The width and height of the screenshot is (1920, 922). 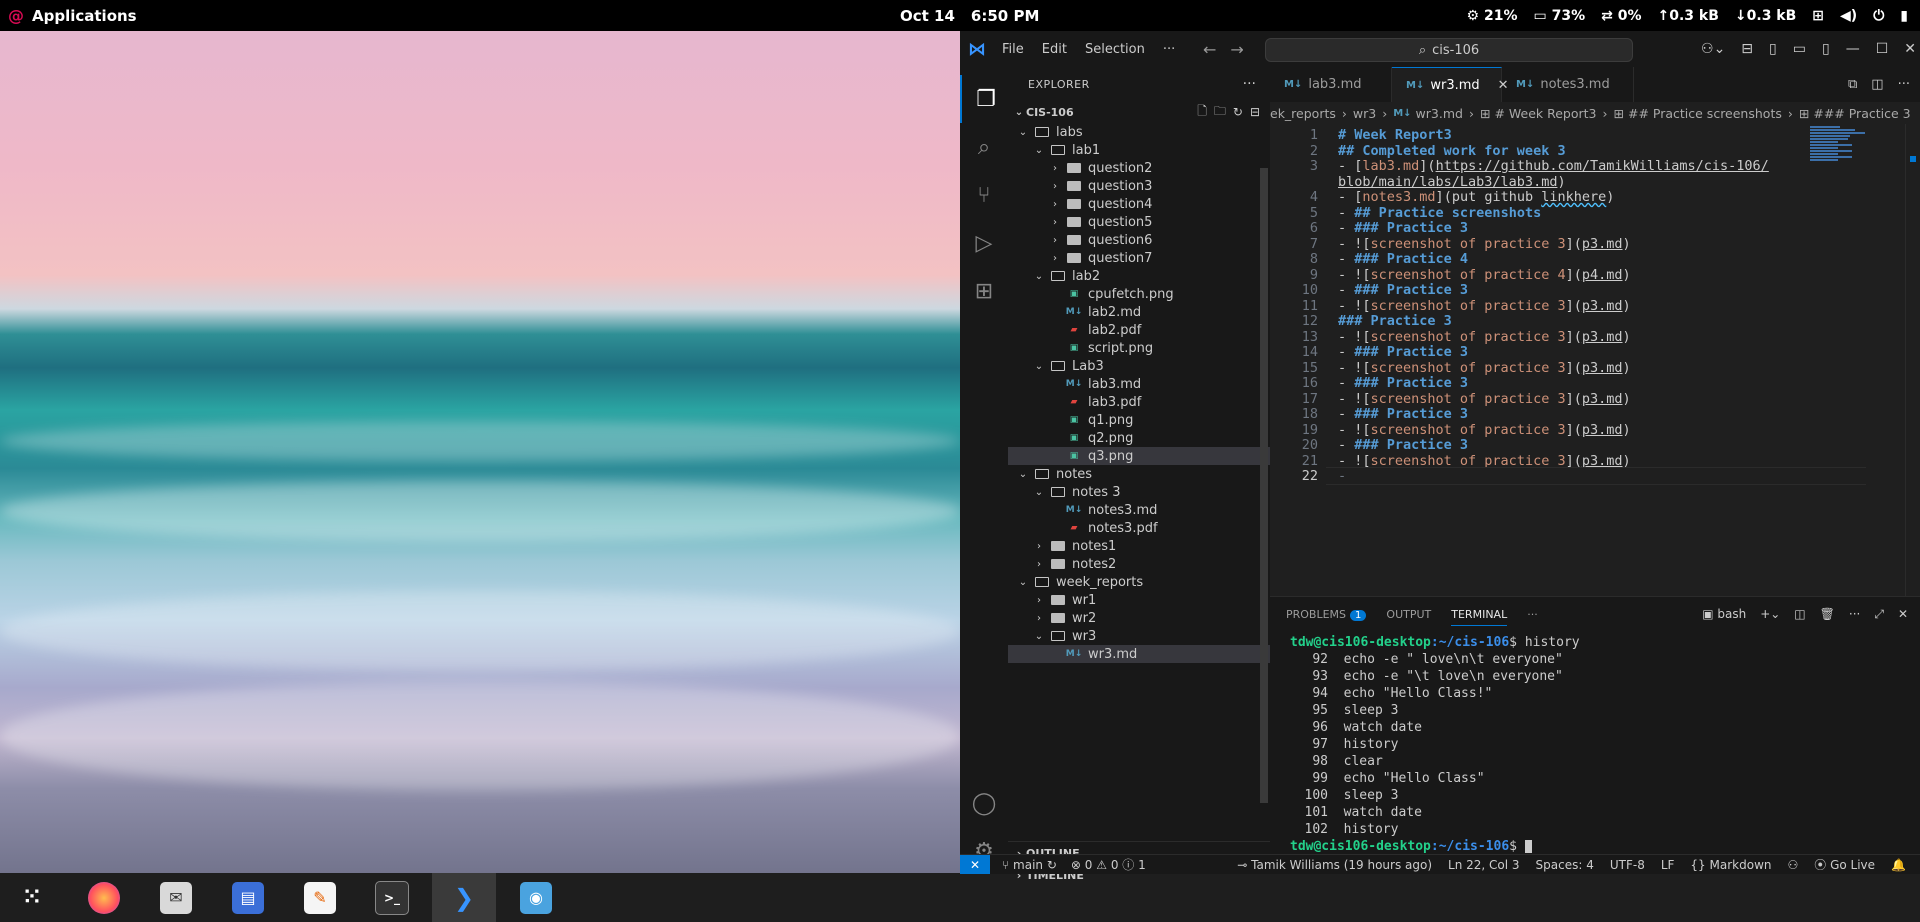 What do you see at coordinates (1139, 546) in the screenshot?
I see `tree-item: › notes1` at bounding box center [1139, 546].